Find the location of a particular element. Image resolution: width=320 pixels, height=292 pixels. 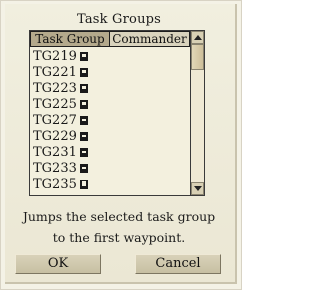

list-item: TG235 is located at coordinates (60, 184).